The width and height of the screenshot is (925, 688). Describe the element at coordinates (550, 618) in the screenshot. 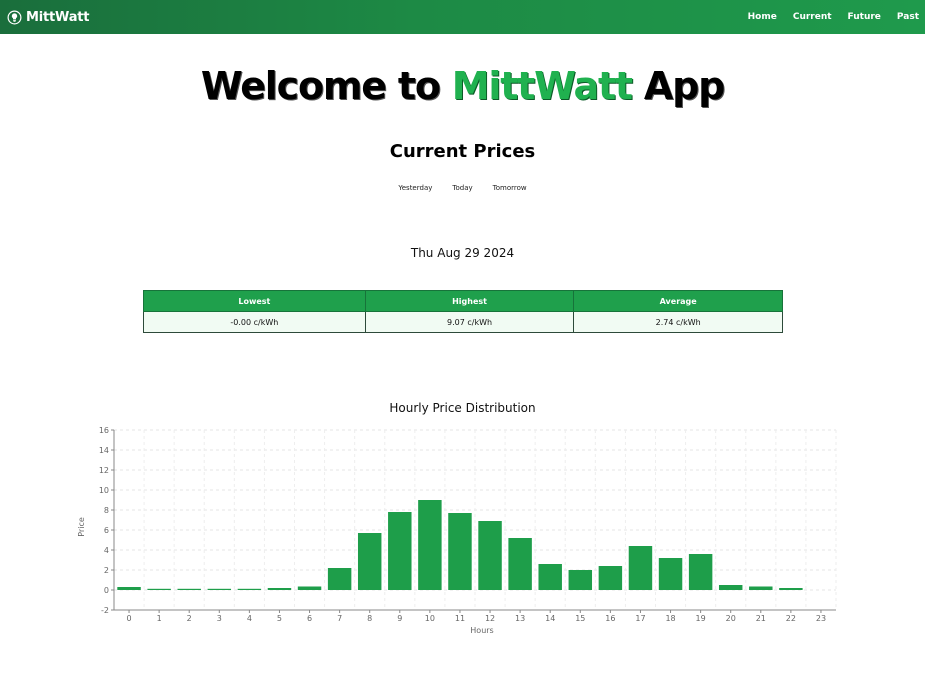

I see `x-tick-label: 14` at that location.